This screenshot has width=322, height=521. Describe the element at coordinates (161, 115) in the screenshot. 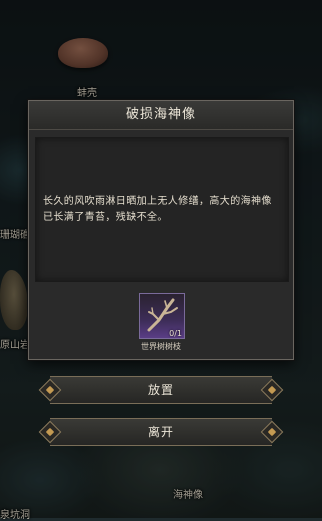

I see `dialog-title: 破损海神像` at that location.